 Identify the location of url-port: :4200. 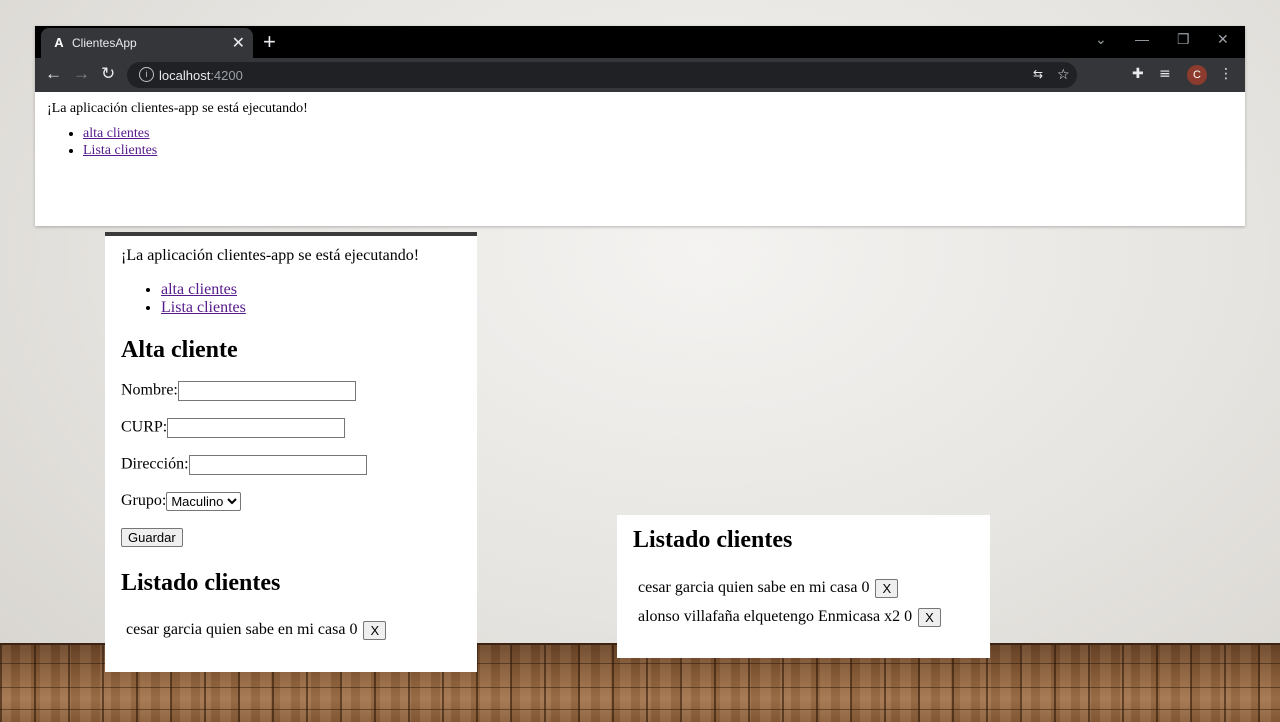
(226, 75).